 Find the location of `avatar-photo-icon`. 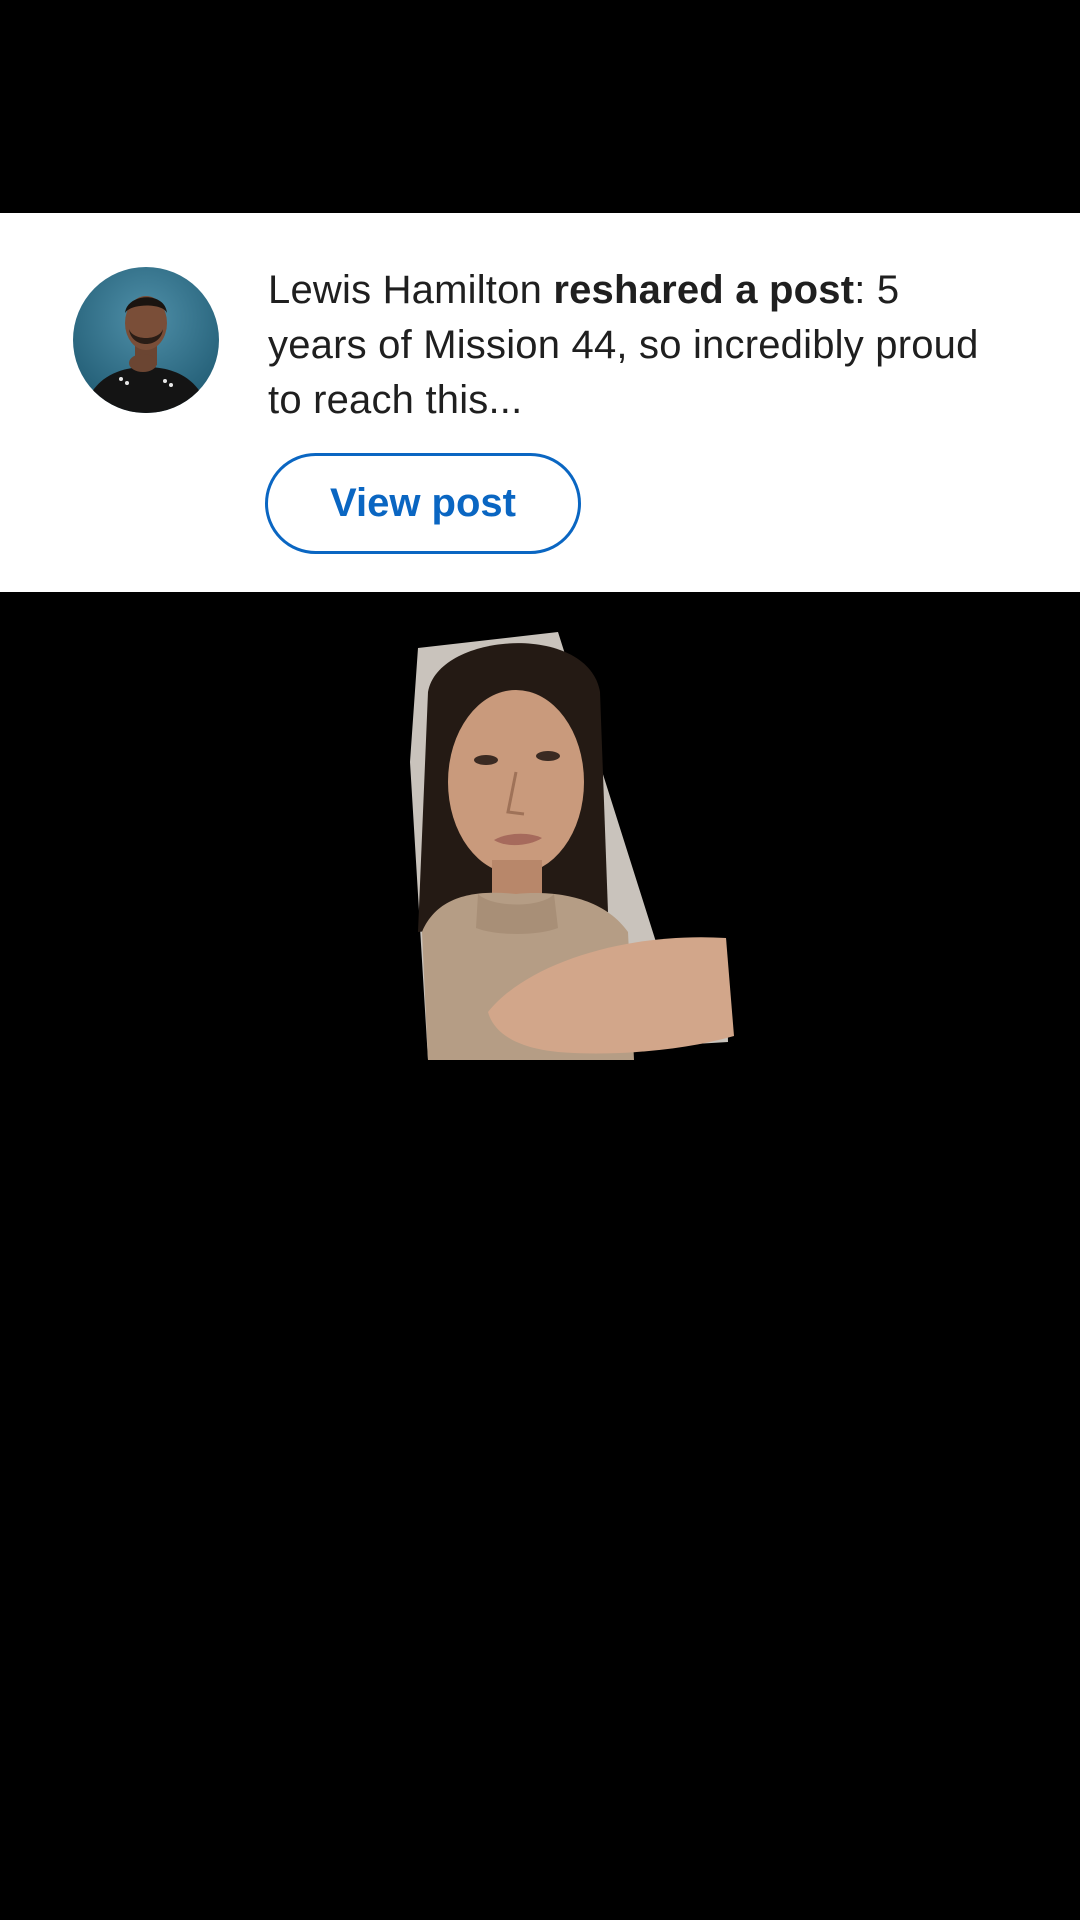

avatar-photo-icon is located at coordinates (146, 340).